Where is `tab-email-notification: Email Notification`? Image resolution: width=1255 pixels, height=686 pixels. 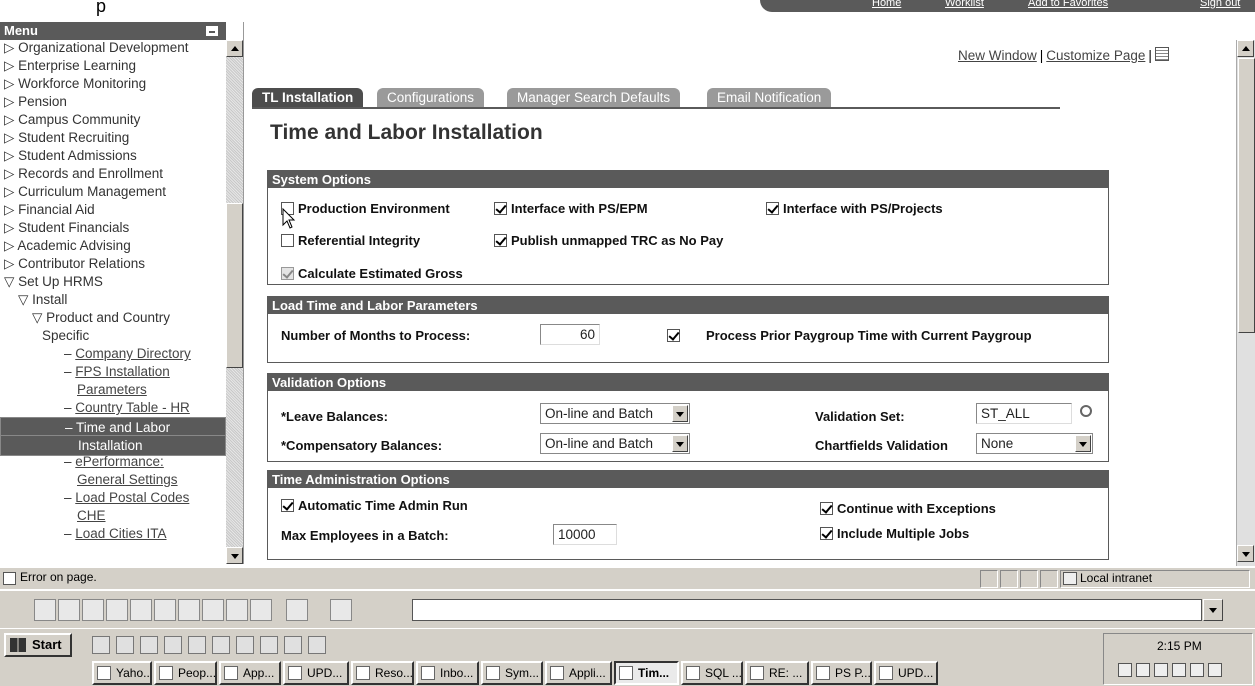 tab-email-notification: Email Notification is located at coordinates (769, 98).